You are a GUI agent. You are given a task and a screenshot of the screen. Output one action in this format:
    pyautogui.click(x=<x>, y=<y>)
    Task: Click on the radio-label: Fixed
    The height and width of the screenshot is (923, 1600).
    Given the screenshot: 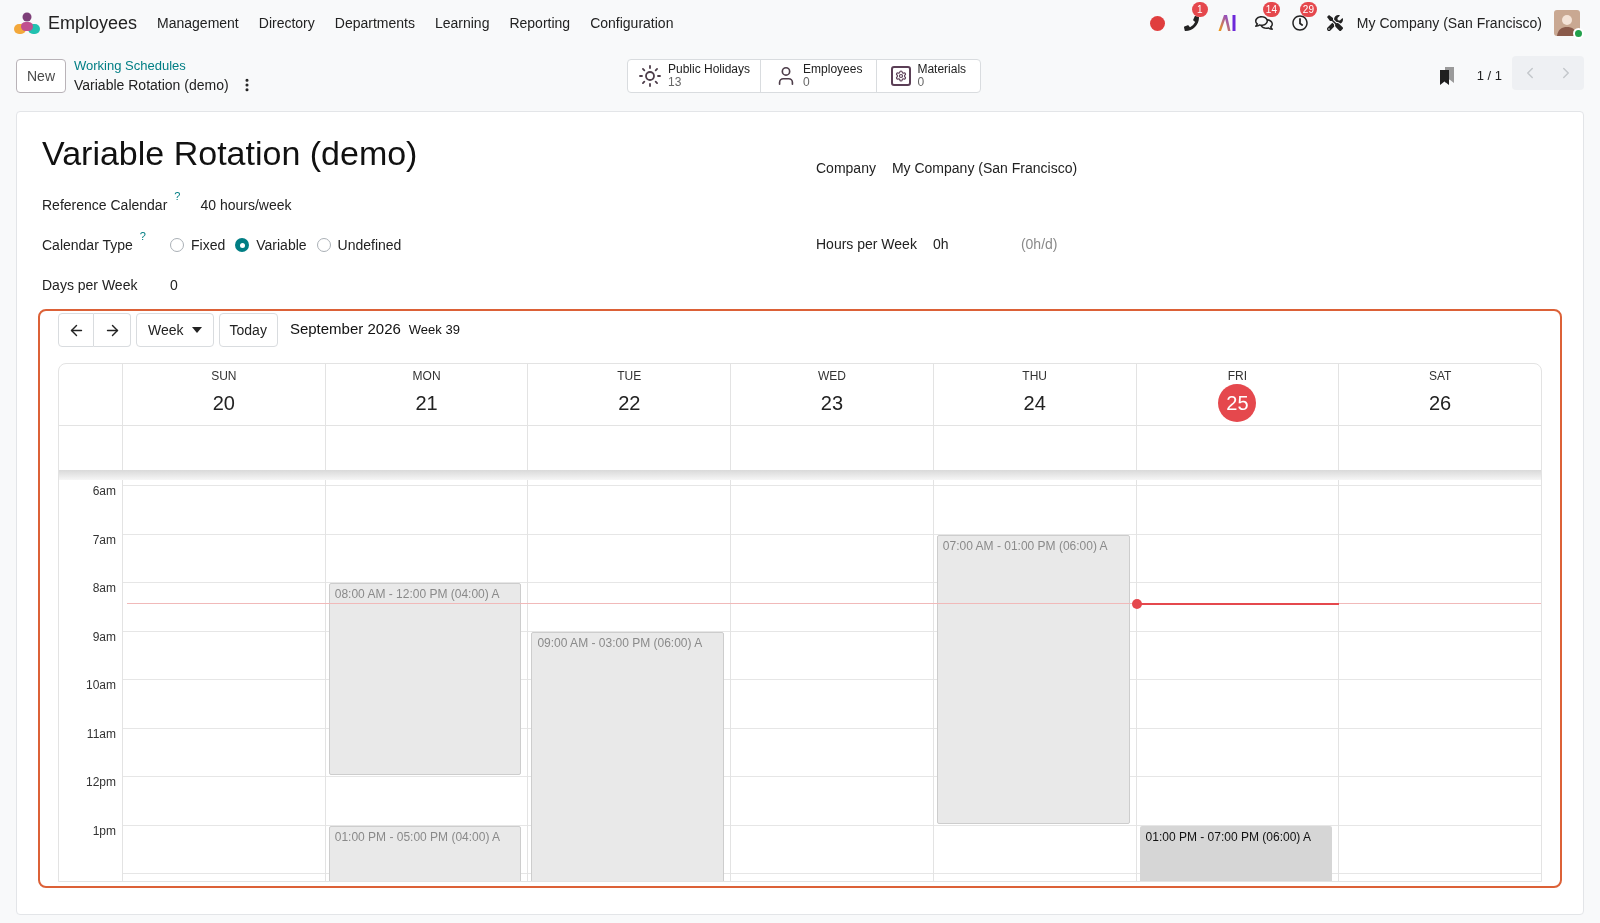 What is the action you would take?
    pyautogui.click(x=208, y=245)
    